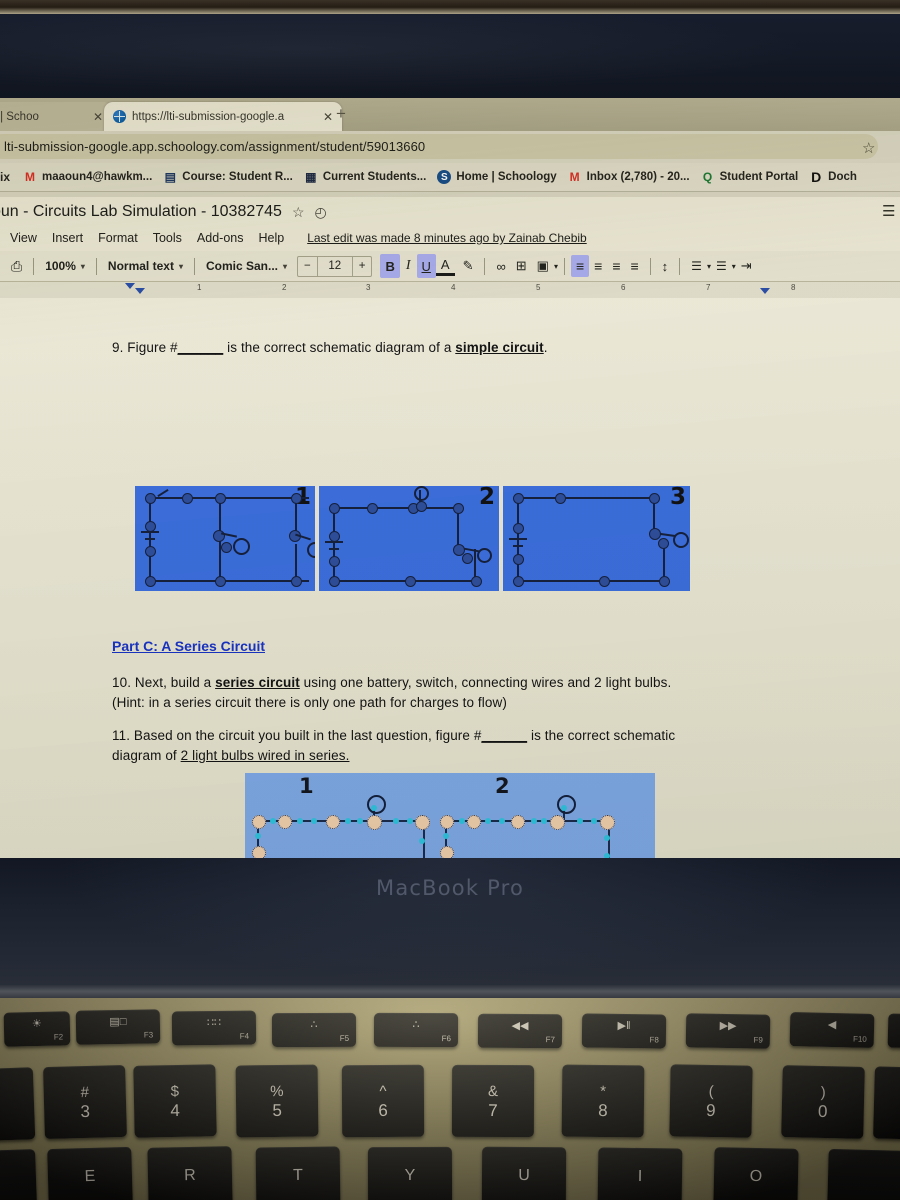 This screenshot has height=1200, width=900. I want to click on indent-icon: ⇥, so click(746, 266).